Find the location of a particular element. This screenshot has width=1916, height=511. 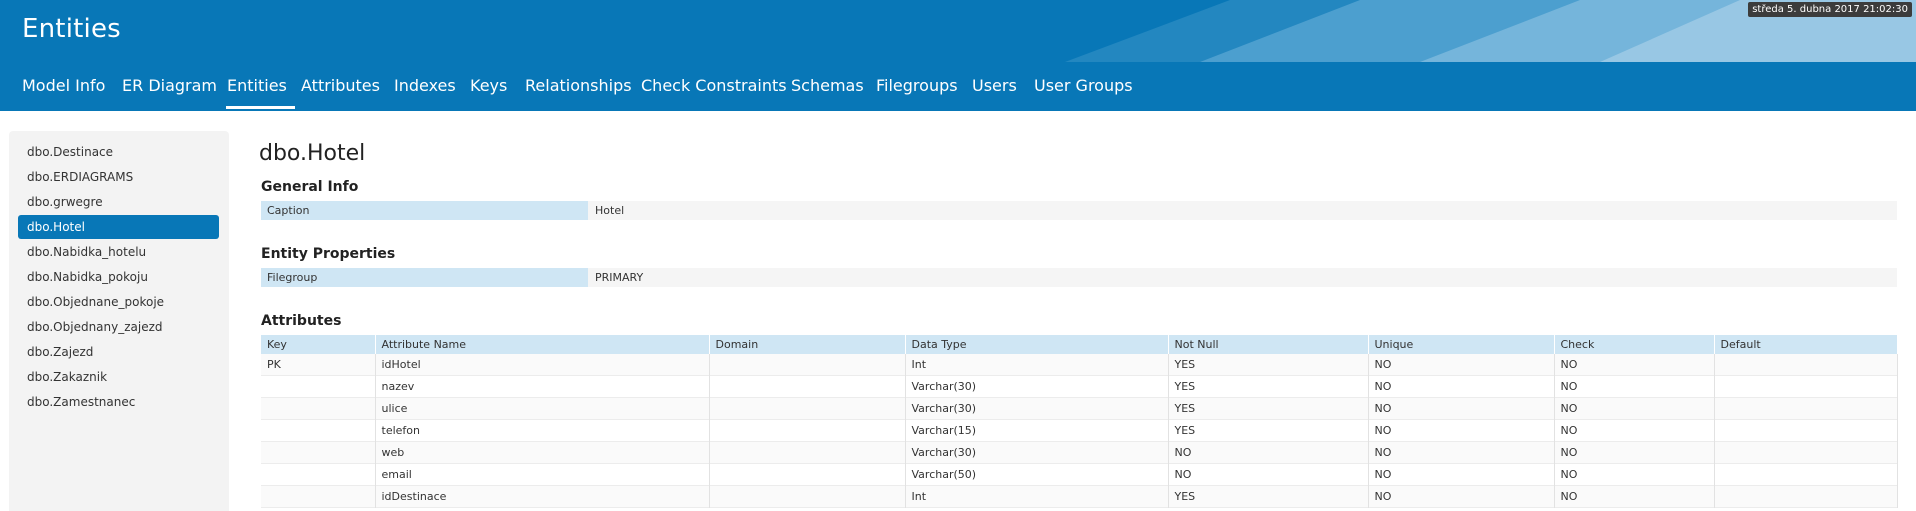

nav-er-diagram: ER Diagram is located at coordinates (169, 86).